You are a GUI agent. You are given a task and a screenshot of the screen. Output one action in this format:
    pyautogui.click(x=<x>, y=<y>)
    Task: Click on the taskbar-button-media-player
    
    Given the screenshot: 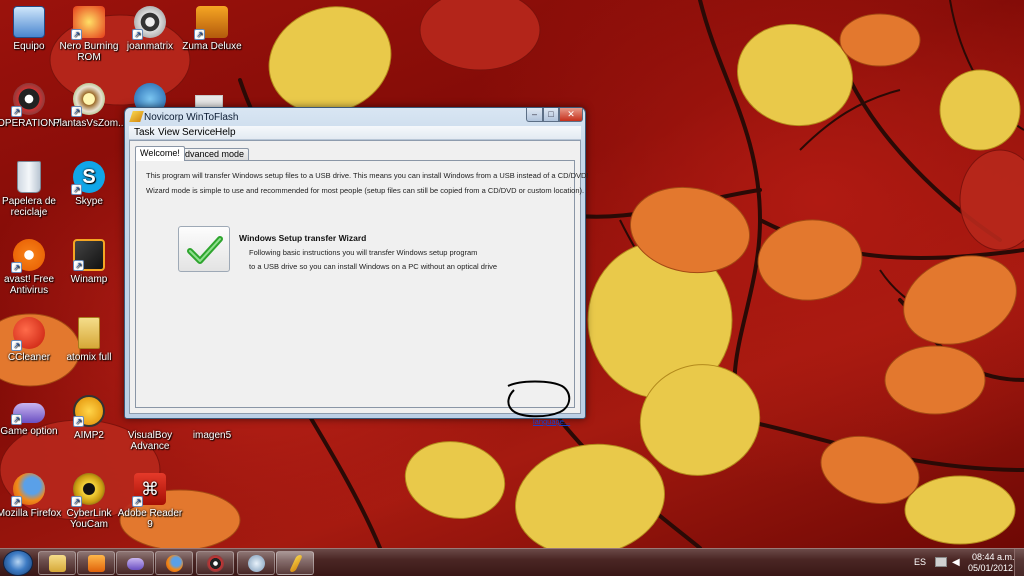 What is the action you would take?
    pyautogui.click(x=96, y=563)
    